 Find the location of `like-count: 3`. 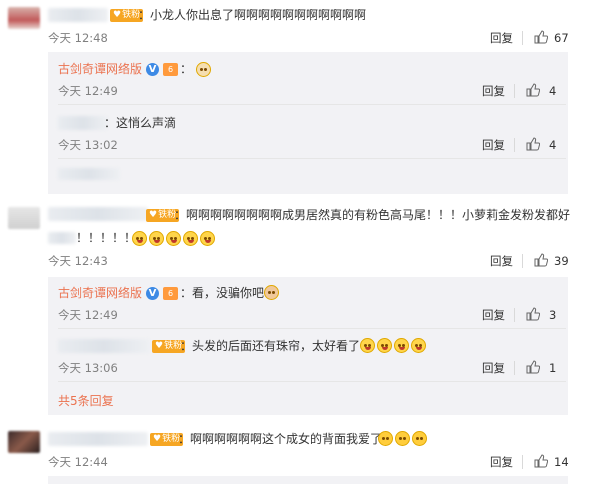

like-count: 3 is located at coordinates (553, 315).